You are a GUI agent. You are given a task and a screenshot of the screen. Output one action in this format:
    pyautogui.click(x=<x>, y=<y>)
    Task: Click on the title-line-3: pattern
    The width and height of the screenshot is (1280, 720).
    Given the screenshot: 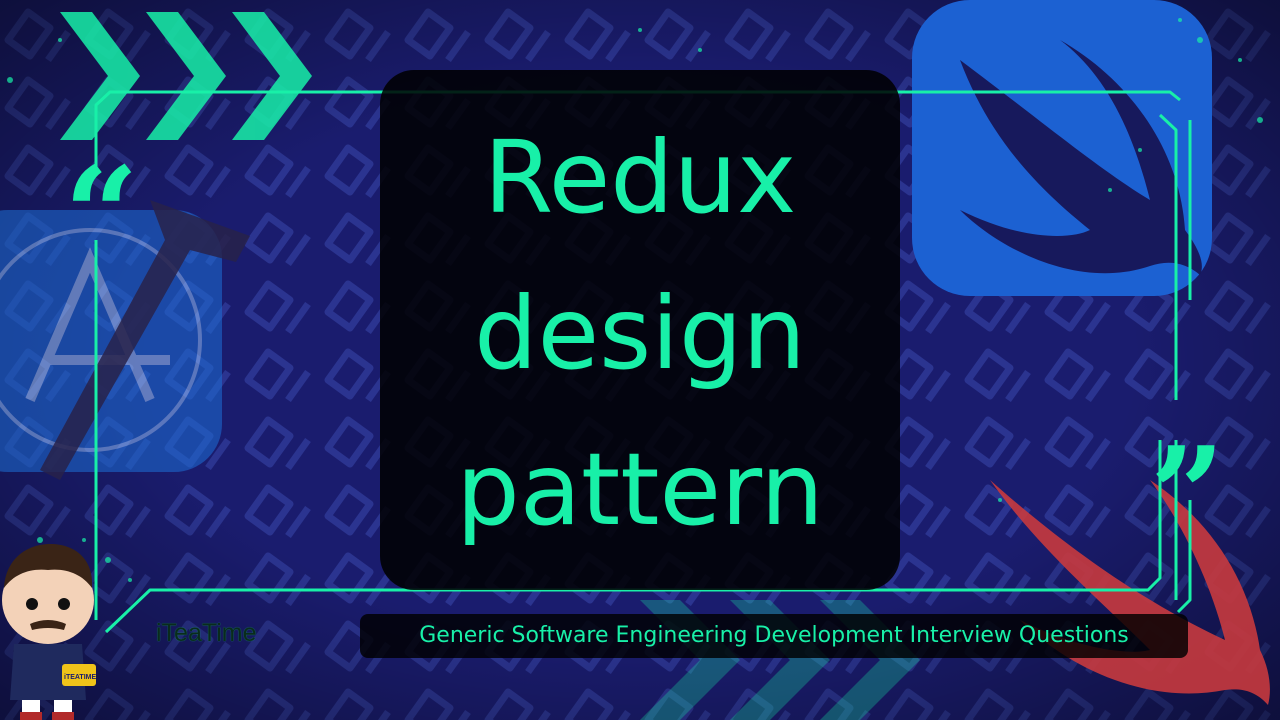 What is the action you would take?
    pyautogui.click(x=640, y=489)
    